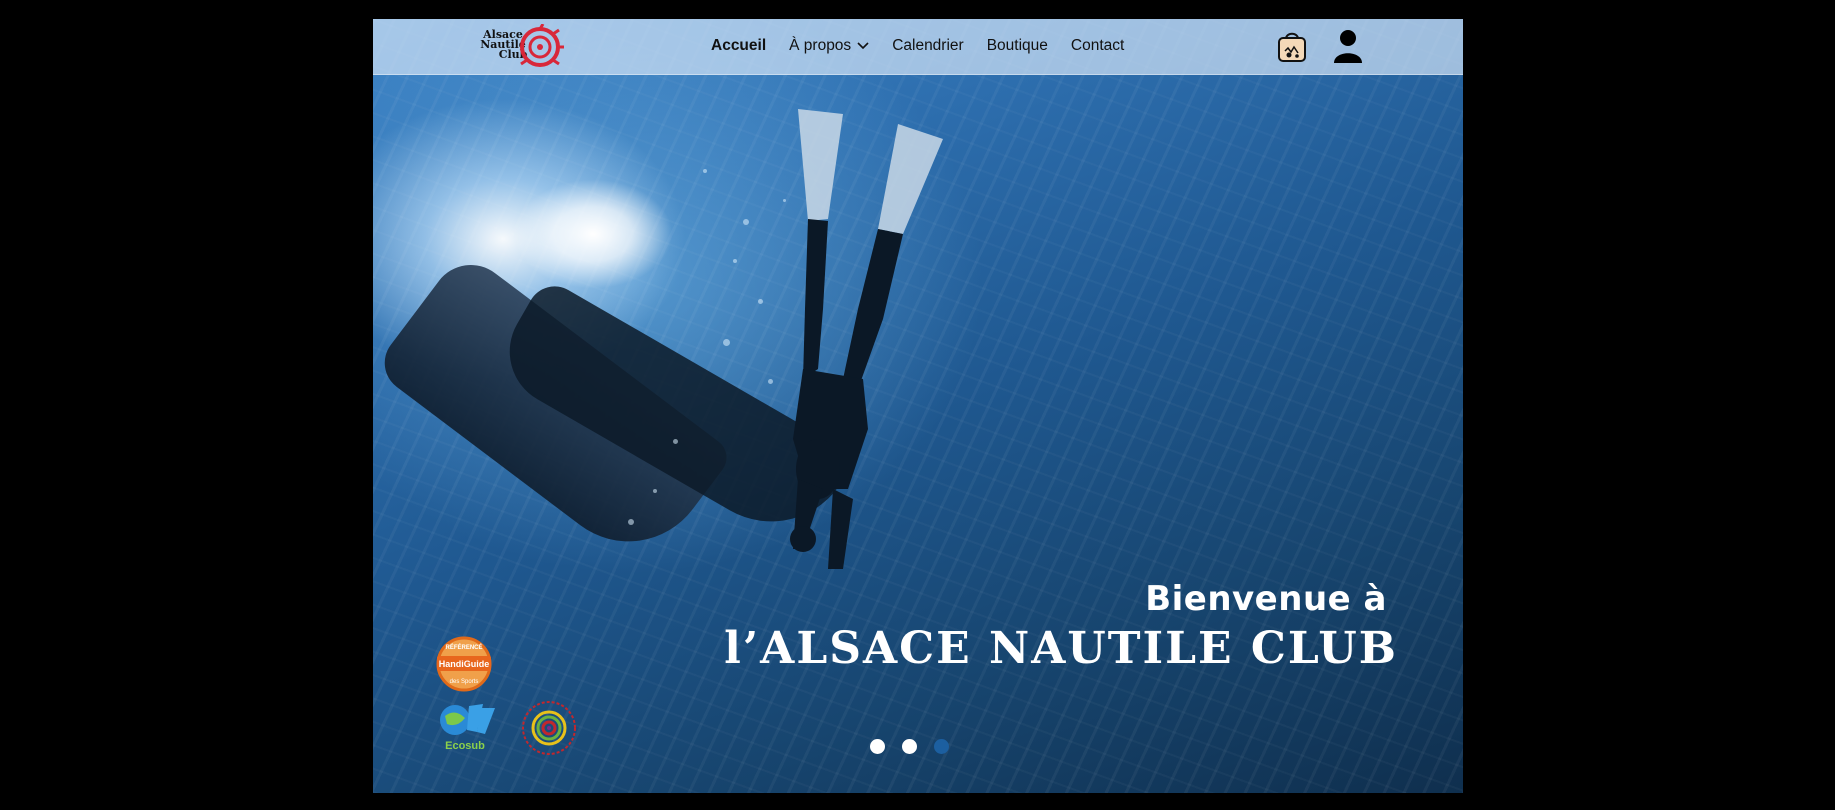 This screenshot has width=1835, height=810. I want to click on svg-text: HandiGuide, so click(464, 664).